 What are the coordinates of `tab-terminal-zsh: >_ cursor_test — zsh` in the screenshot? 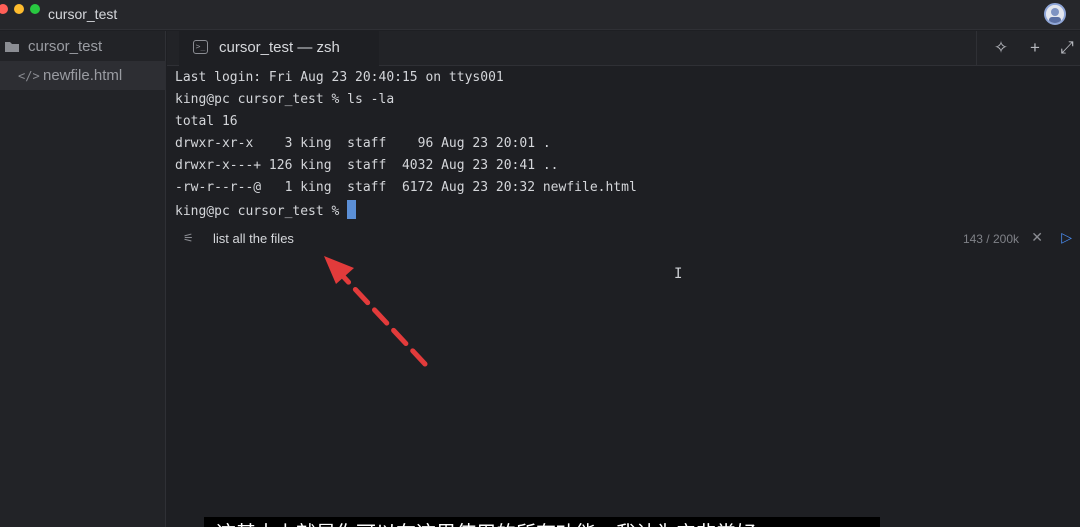 It's located at (279, 48).